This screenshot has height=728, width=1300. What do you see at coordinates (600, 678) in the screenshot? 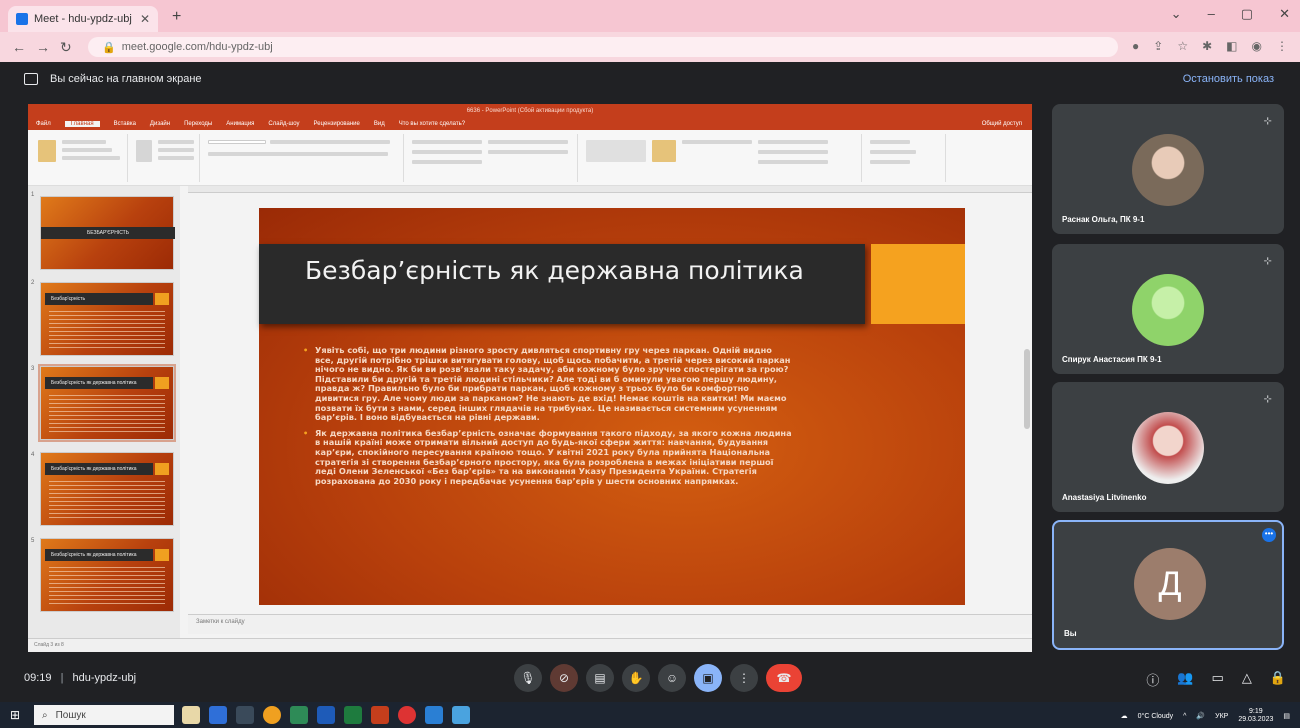
I see `captions-icon: ▤` at bounding box center [600, 678].